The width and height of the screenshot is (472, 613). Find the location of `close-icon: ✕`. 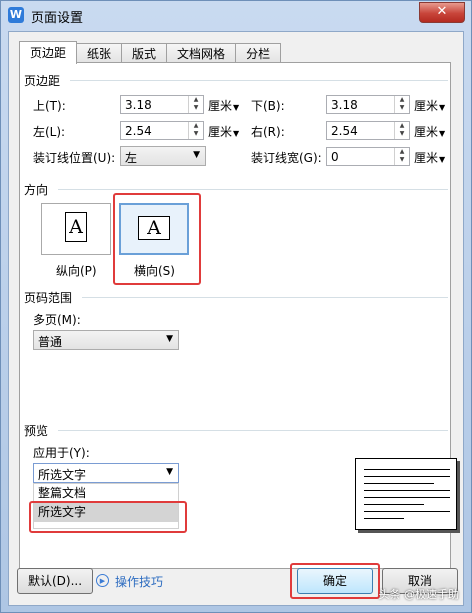

close-icon: ✕ is located at coordinates (442, 12).